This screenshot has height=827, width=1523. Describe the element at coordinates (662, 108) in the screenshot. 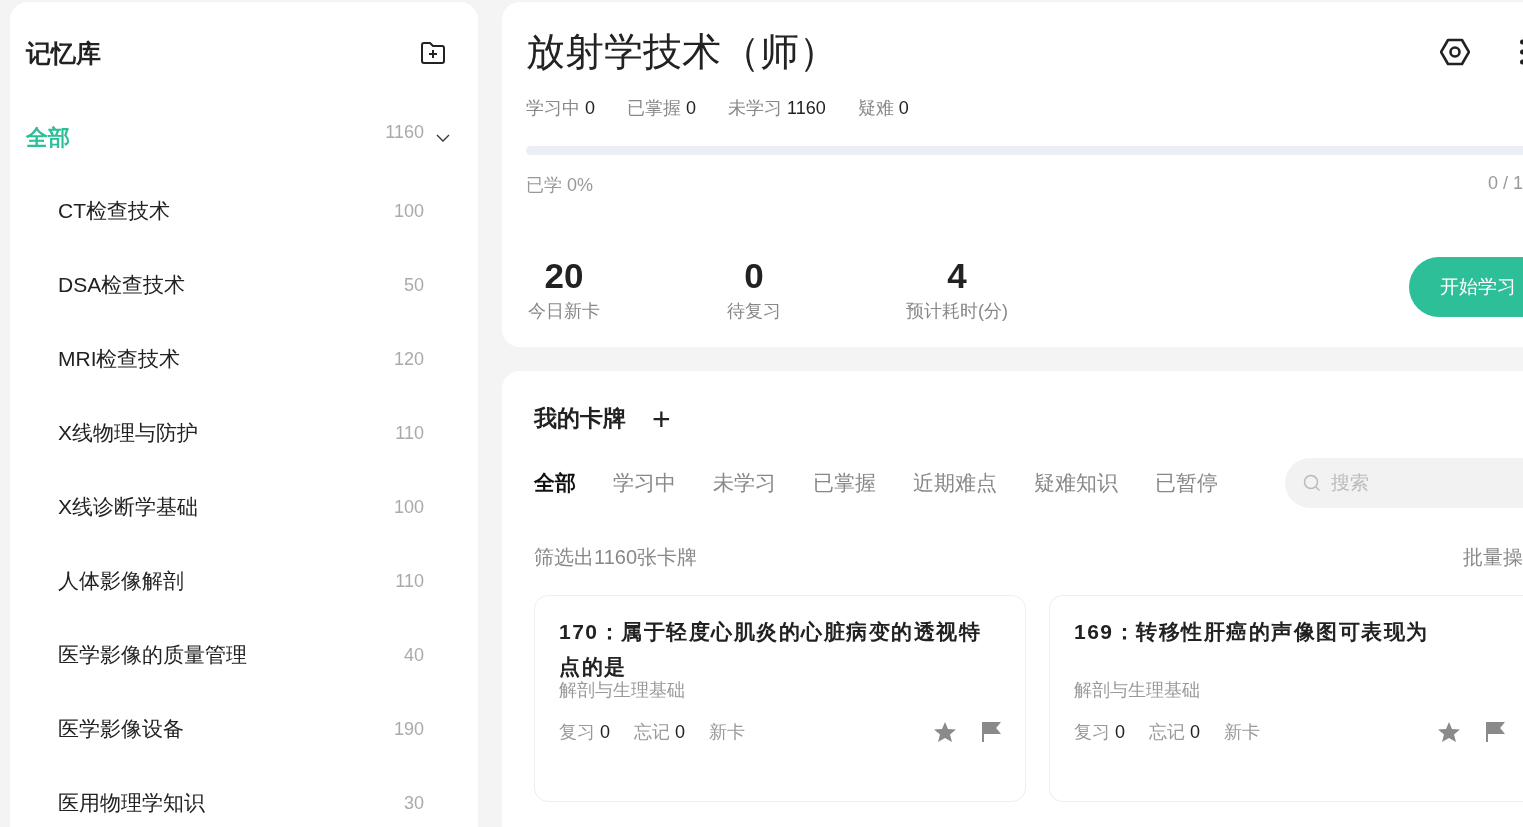

I see `stat-text: 已掌握 0` at that location.